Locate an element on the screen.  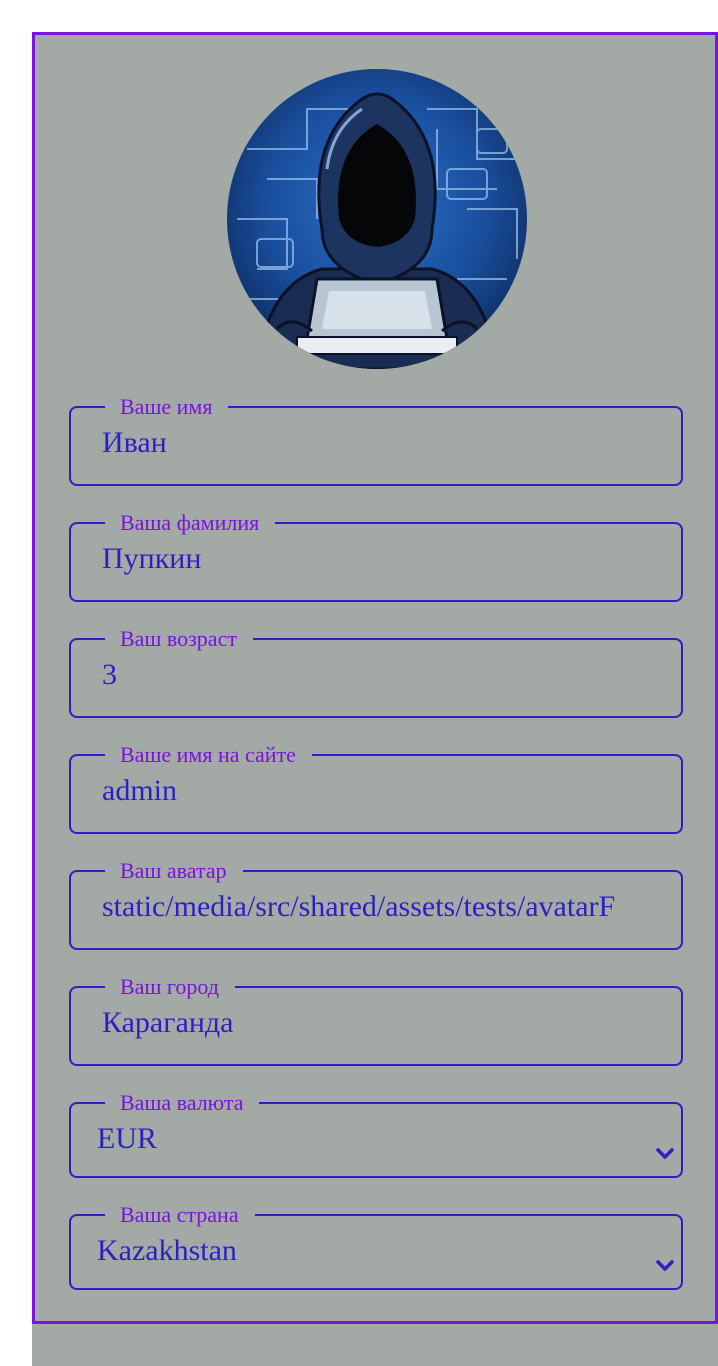
currency-select: Ваша валюта EUR is located at coordinates (376, 1135).